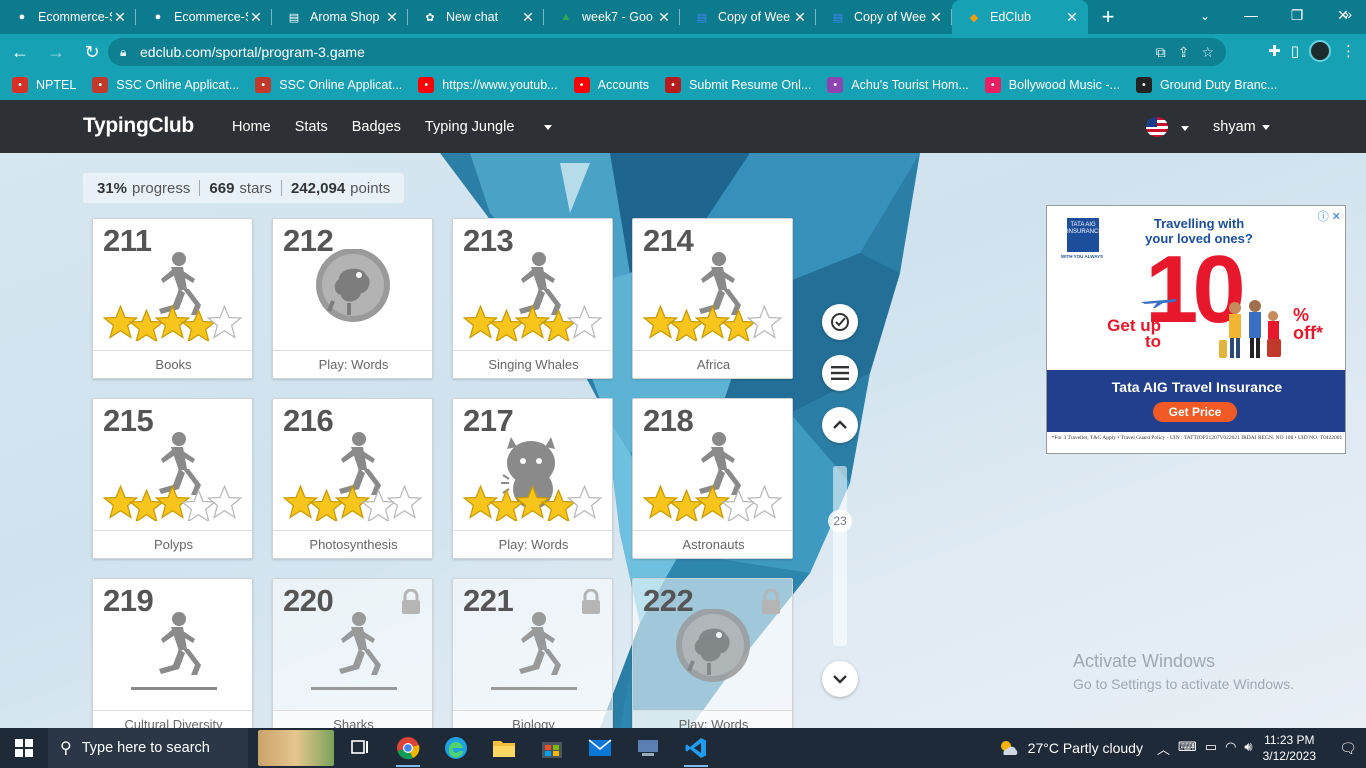 The image size is (1366, 768). Describe the element at coordinates (340, 17) in the screenshot. I see `tab-2: ▤ Aroma Shop ✕` at that location.